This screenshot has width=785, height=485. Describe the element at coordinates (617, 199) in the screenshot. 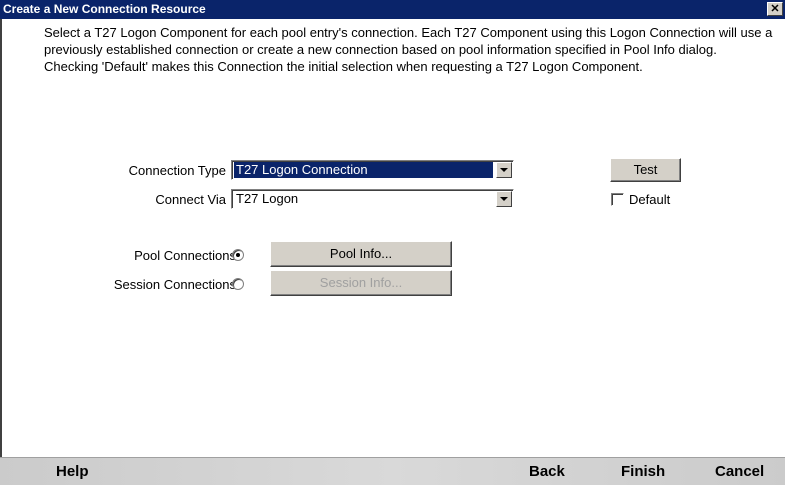

I see `default-checkbox` at that location.